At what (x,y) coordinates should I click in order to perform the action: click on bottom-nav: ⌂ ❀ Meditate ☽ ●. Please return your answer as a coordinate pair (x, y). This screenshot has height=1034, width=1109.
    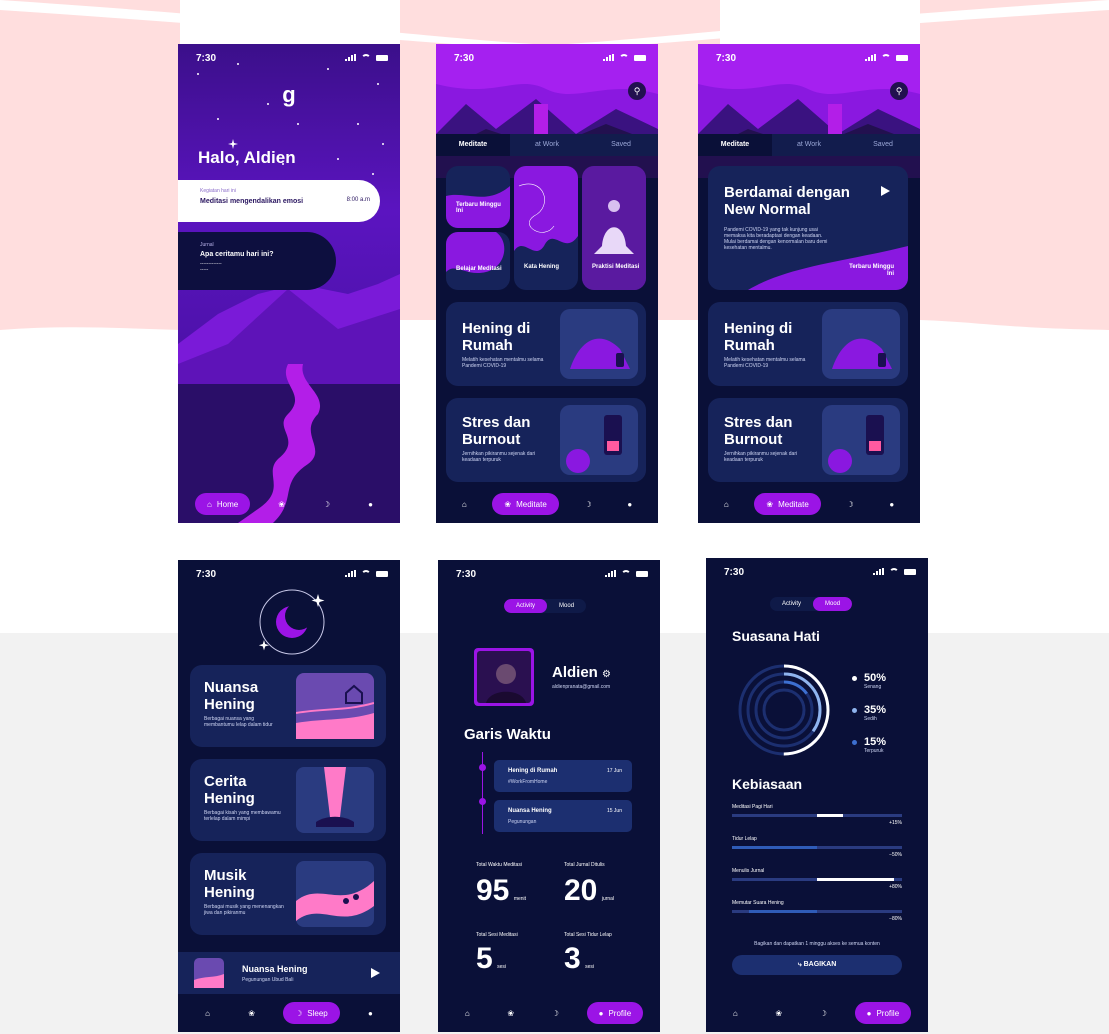
    Looking at the image, I should click on (547, 504).